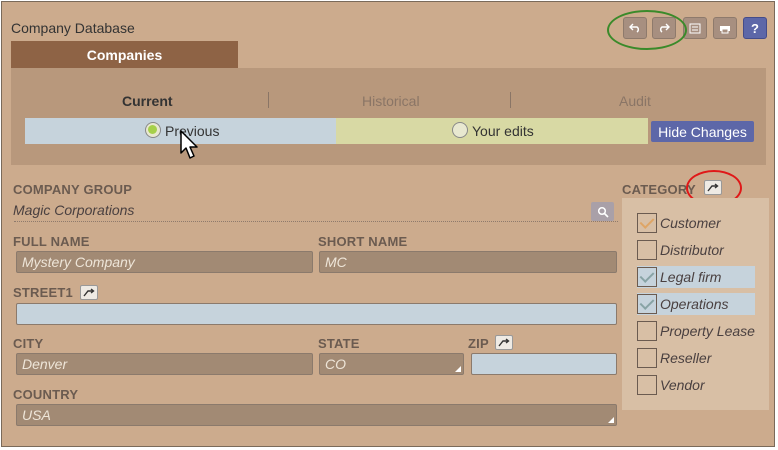 The height and width of the screenshot is (450, 778). I want to click on state-label: STATE, so click(339, 343).